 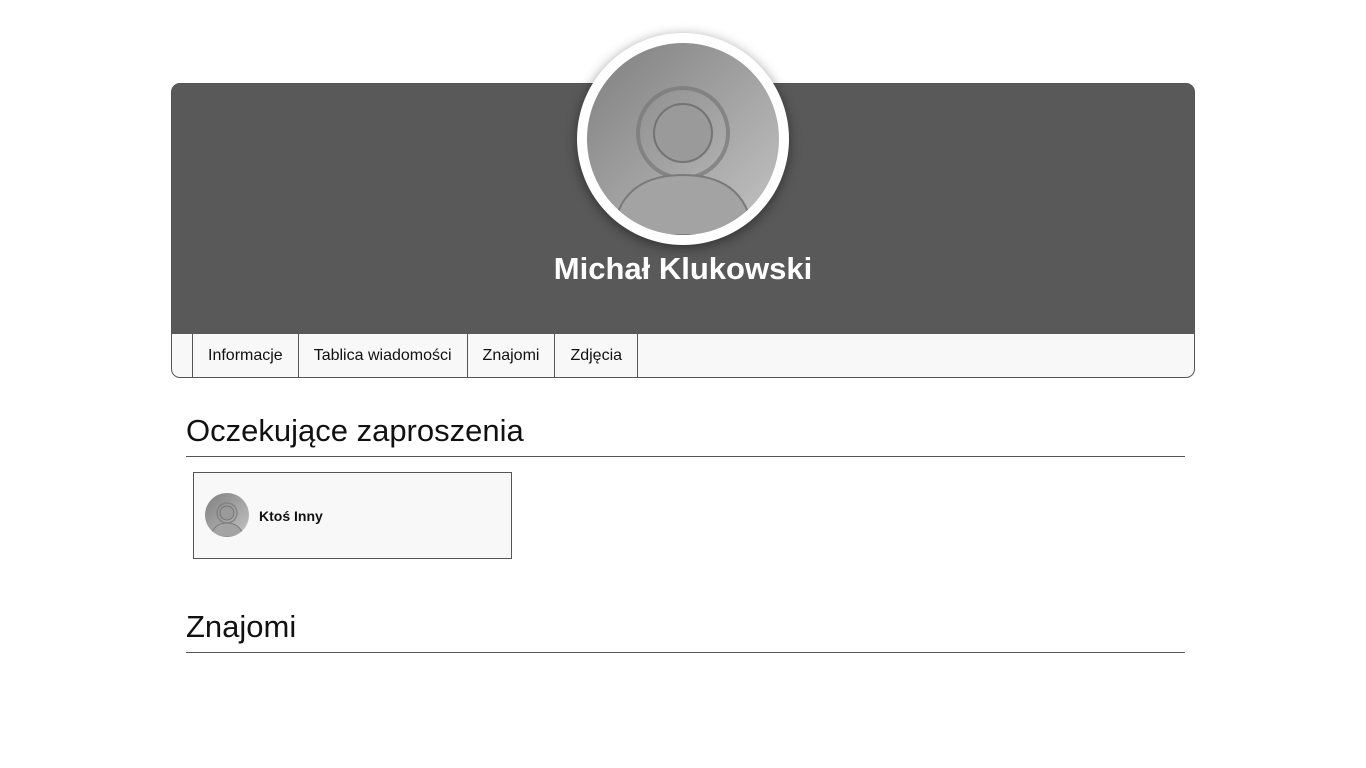 I want to click on tab-tablica-wiadomosci: Tablica wiadomości, so click(x=383, y=355).